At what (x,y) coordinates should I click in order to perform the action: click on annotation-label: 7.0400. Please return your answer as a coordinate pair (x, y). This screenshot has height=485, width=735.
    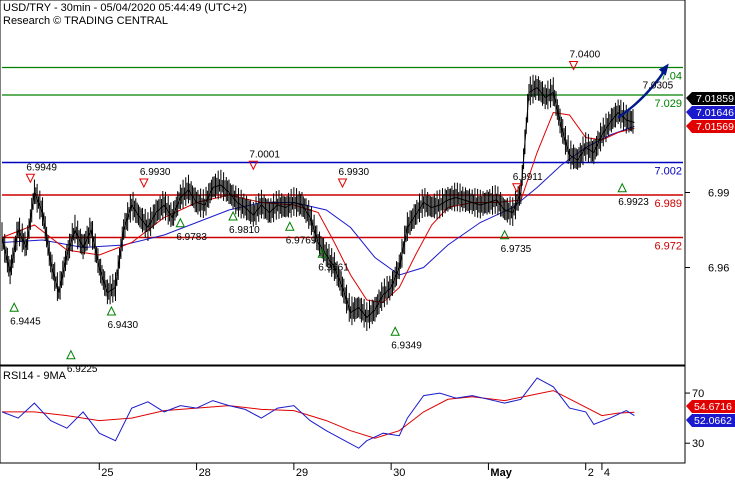
    Looking at the image, I should click on (585, 55).